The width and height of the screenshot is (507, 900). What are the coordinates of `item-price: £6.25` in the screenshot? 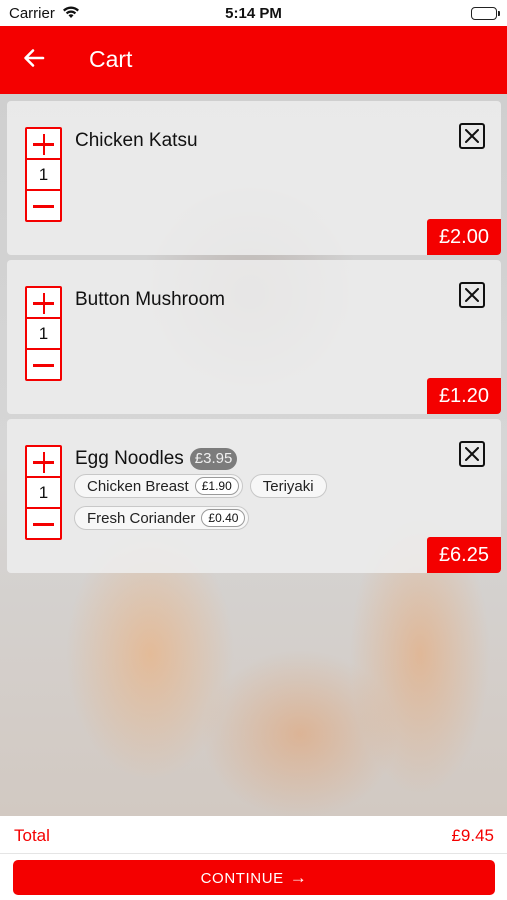 It's located at (463, 555).